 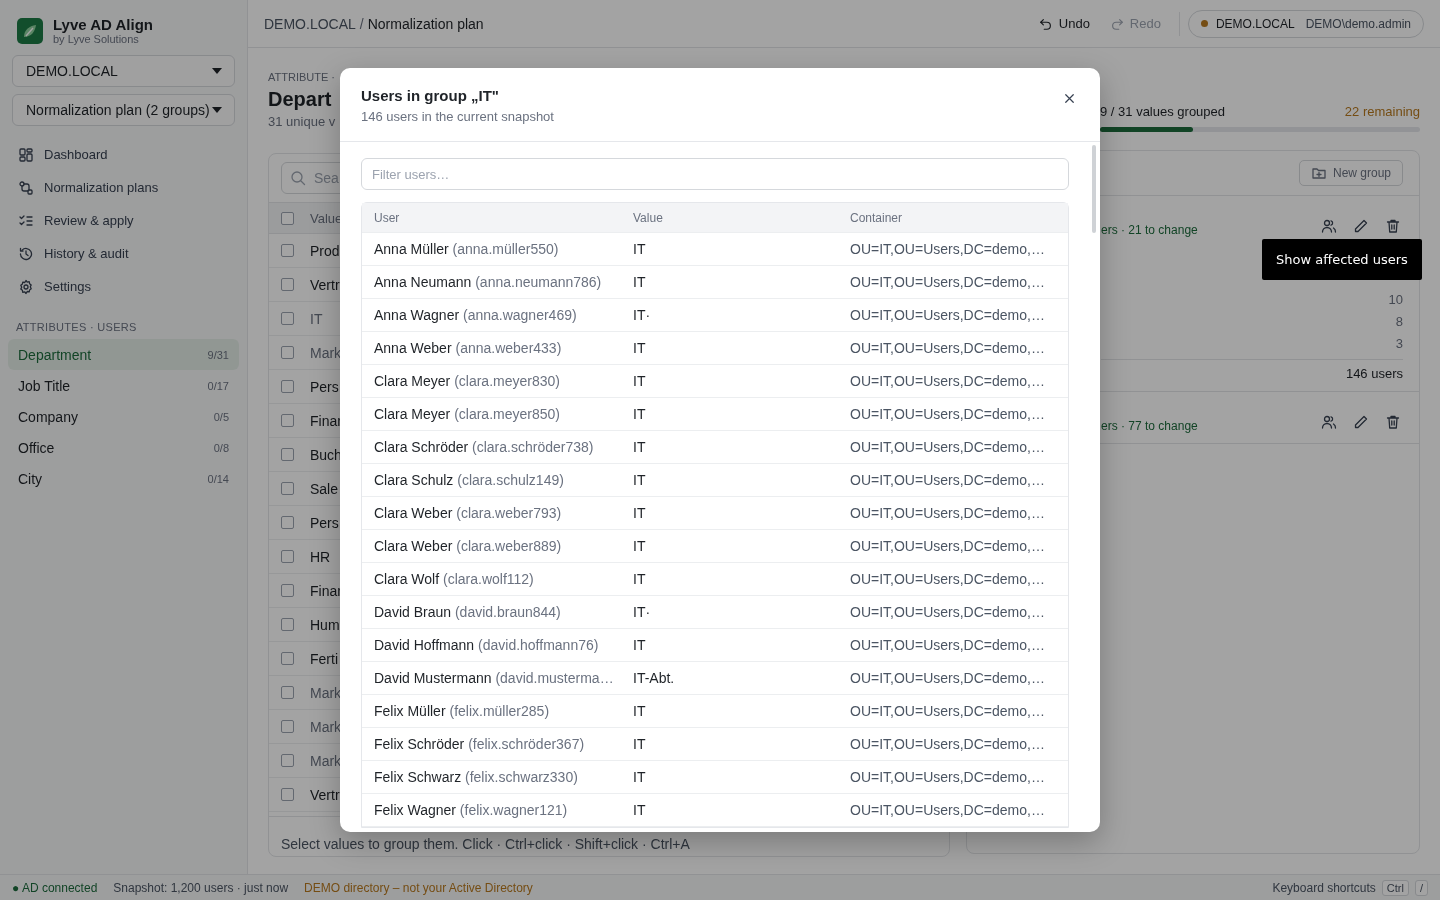 What do you see at coordinates (467, 249) in the screenshot?
I see `user-cell-text: Anna Müller (anna.müller550)` at bounding box center [467, 249].